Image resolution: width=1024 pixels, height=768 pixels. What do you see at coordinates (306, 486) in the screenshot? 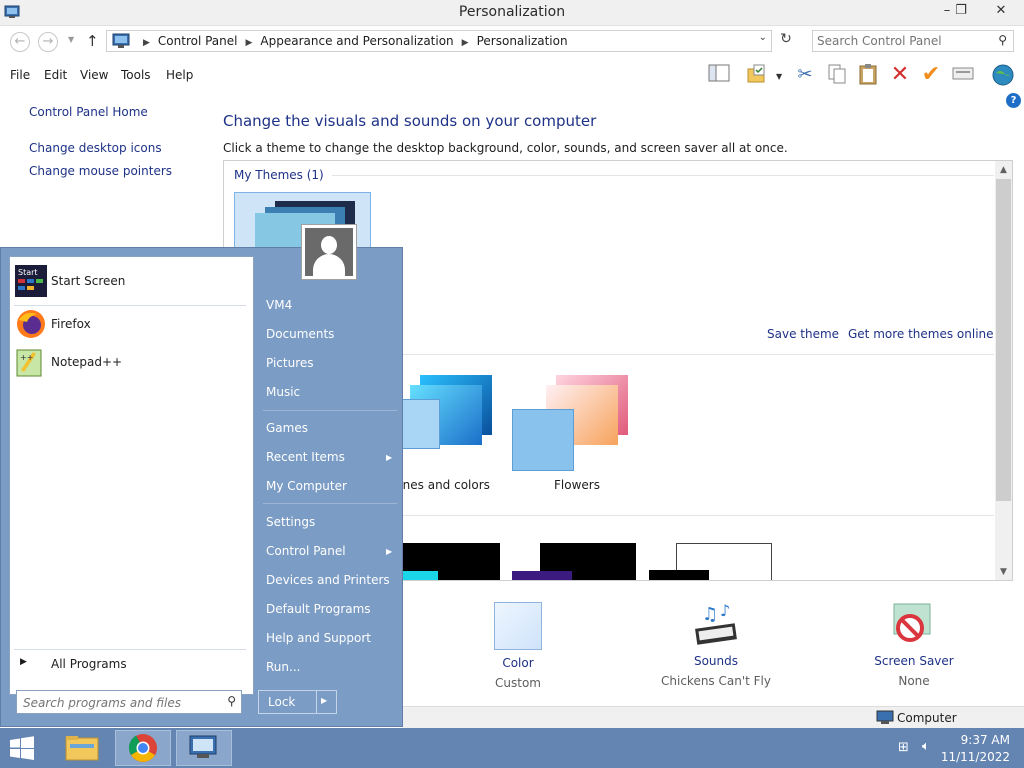
I see `place-my-computer: My Computer` at bounding box center [306, 486].